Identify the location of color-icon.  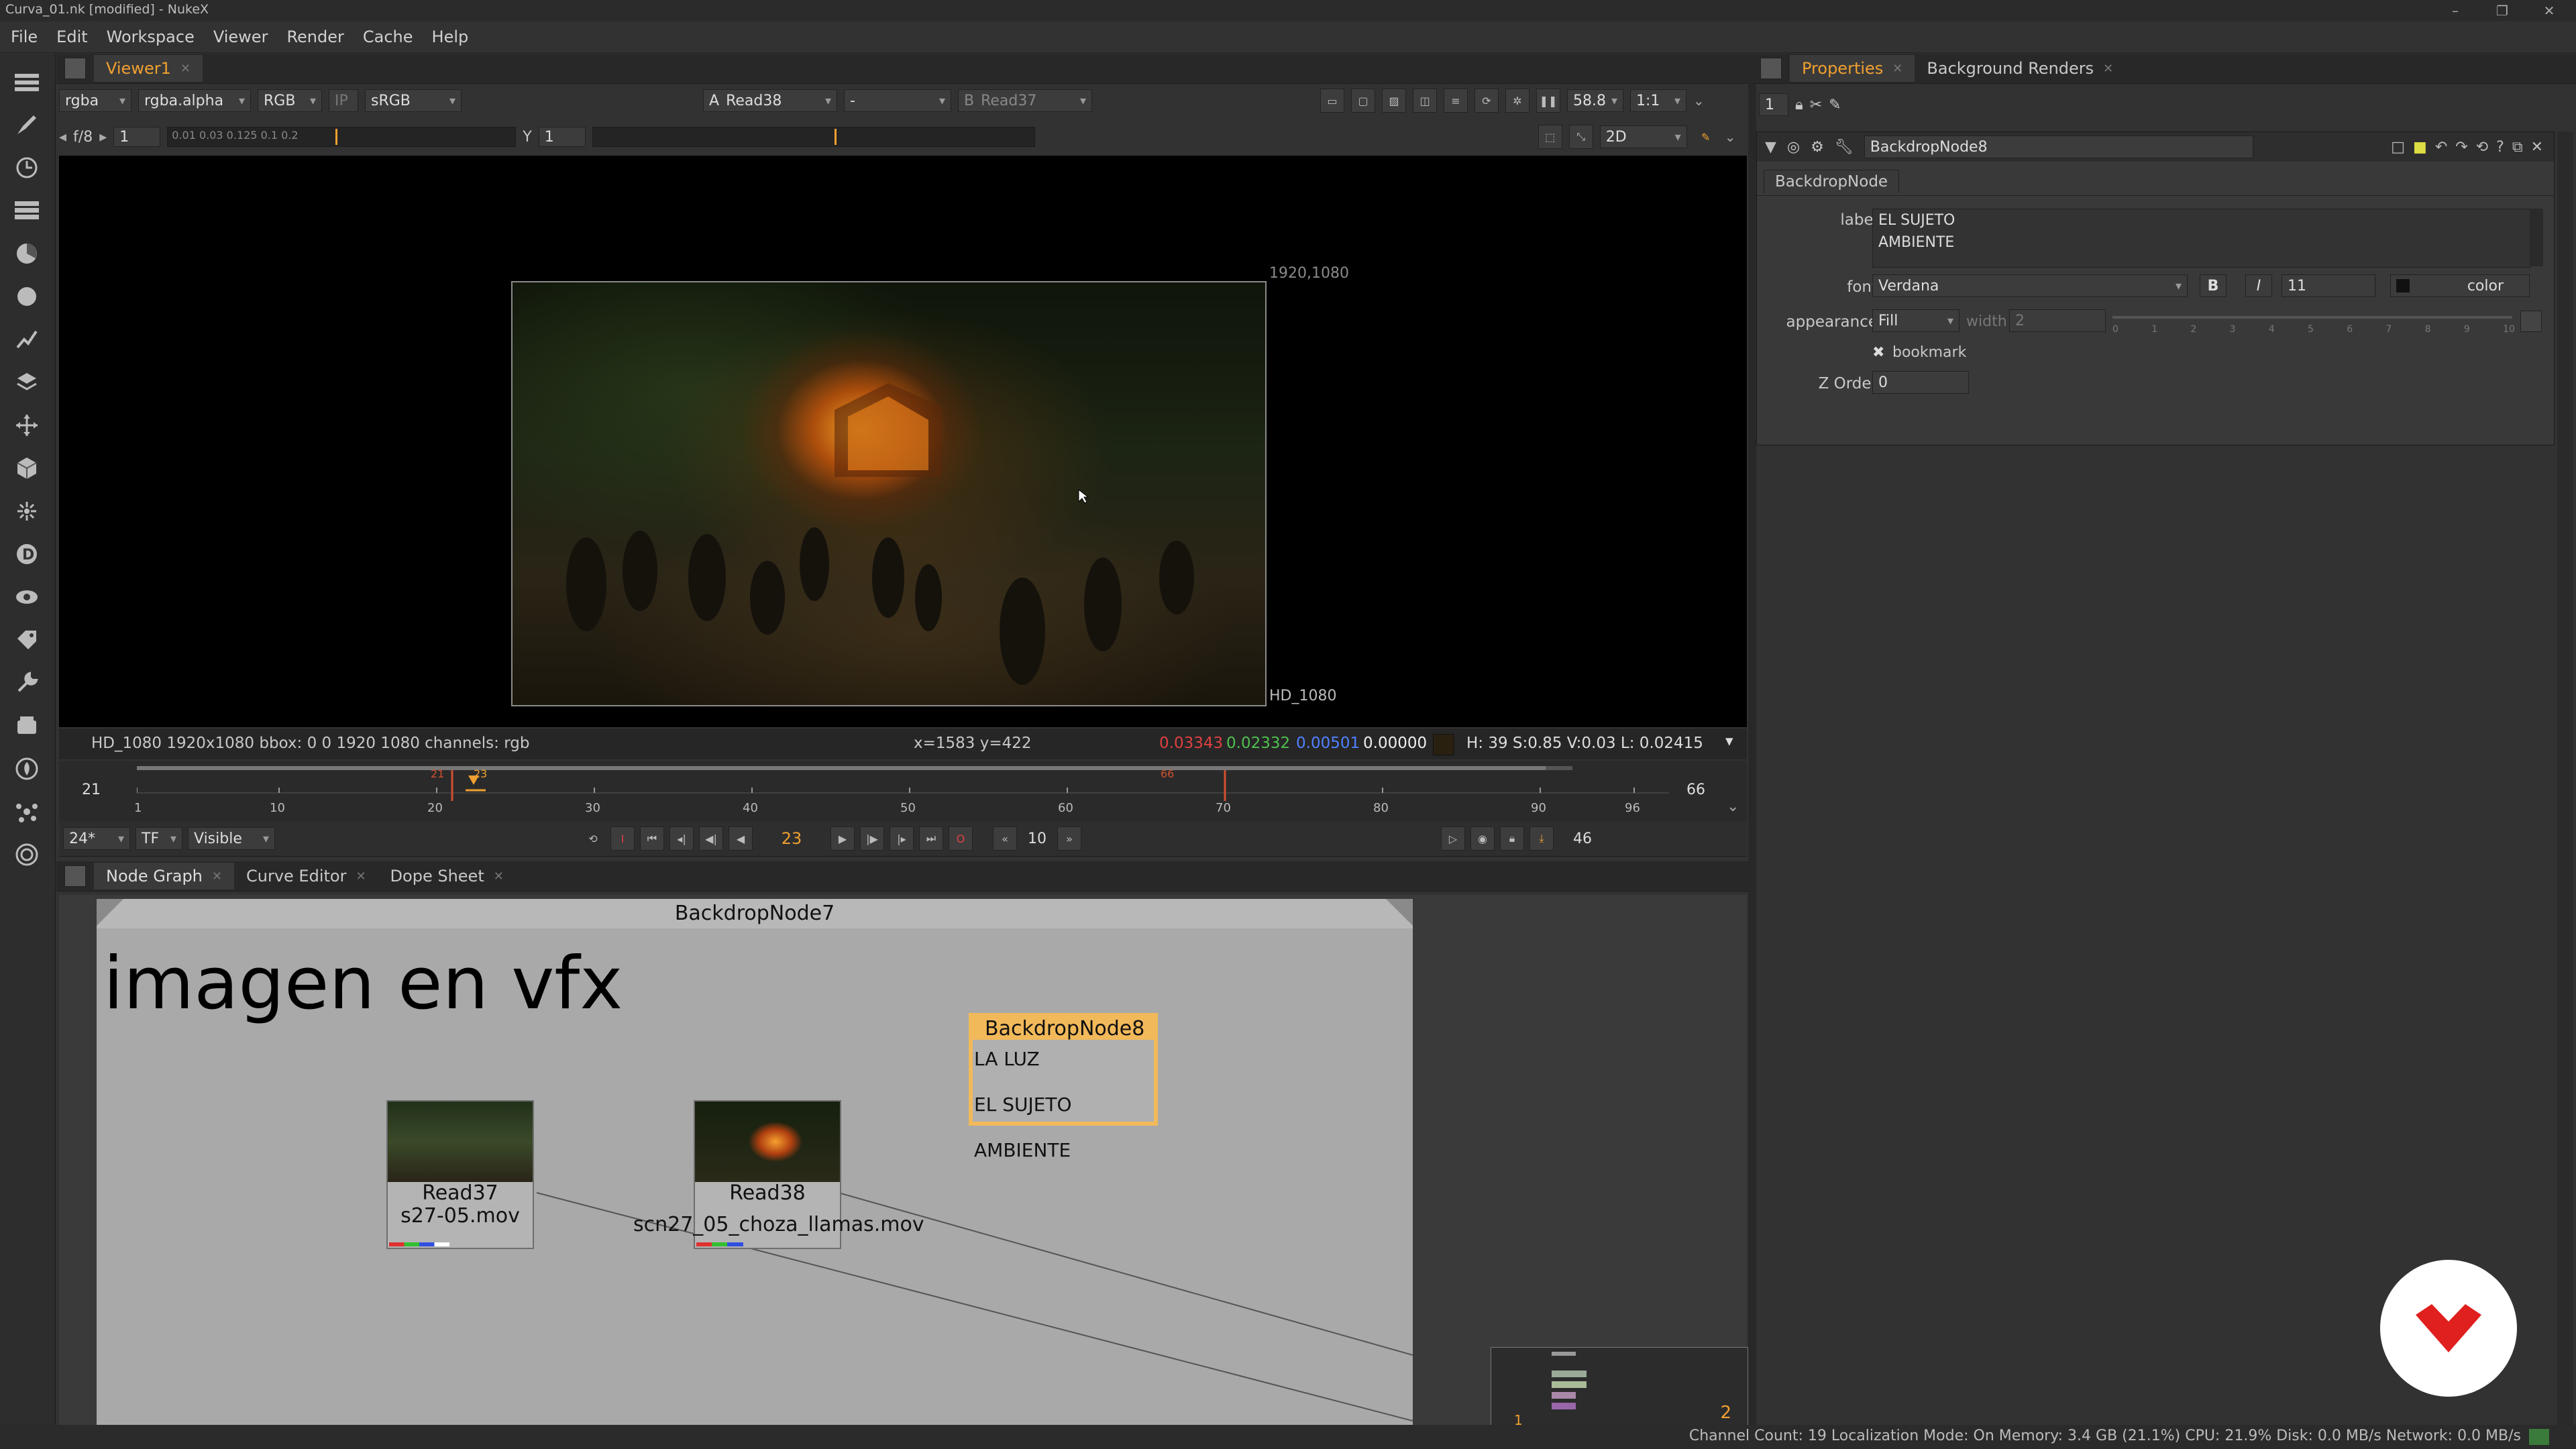
(26, 253).